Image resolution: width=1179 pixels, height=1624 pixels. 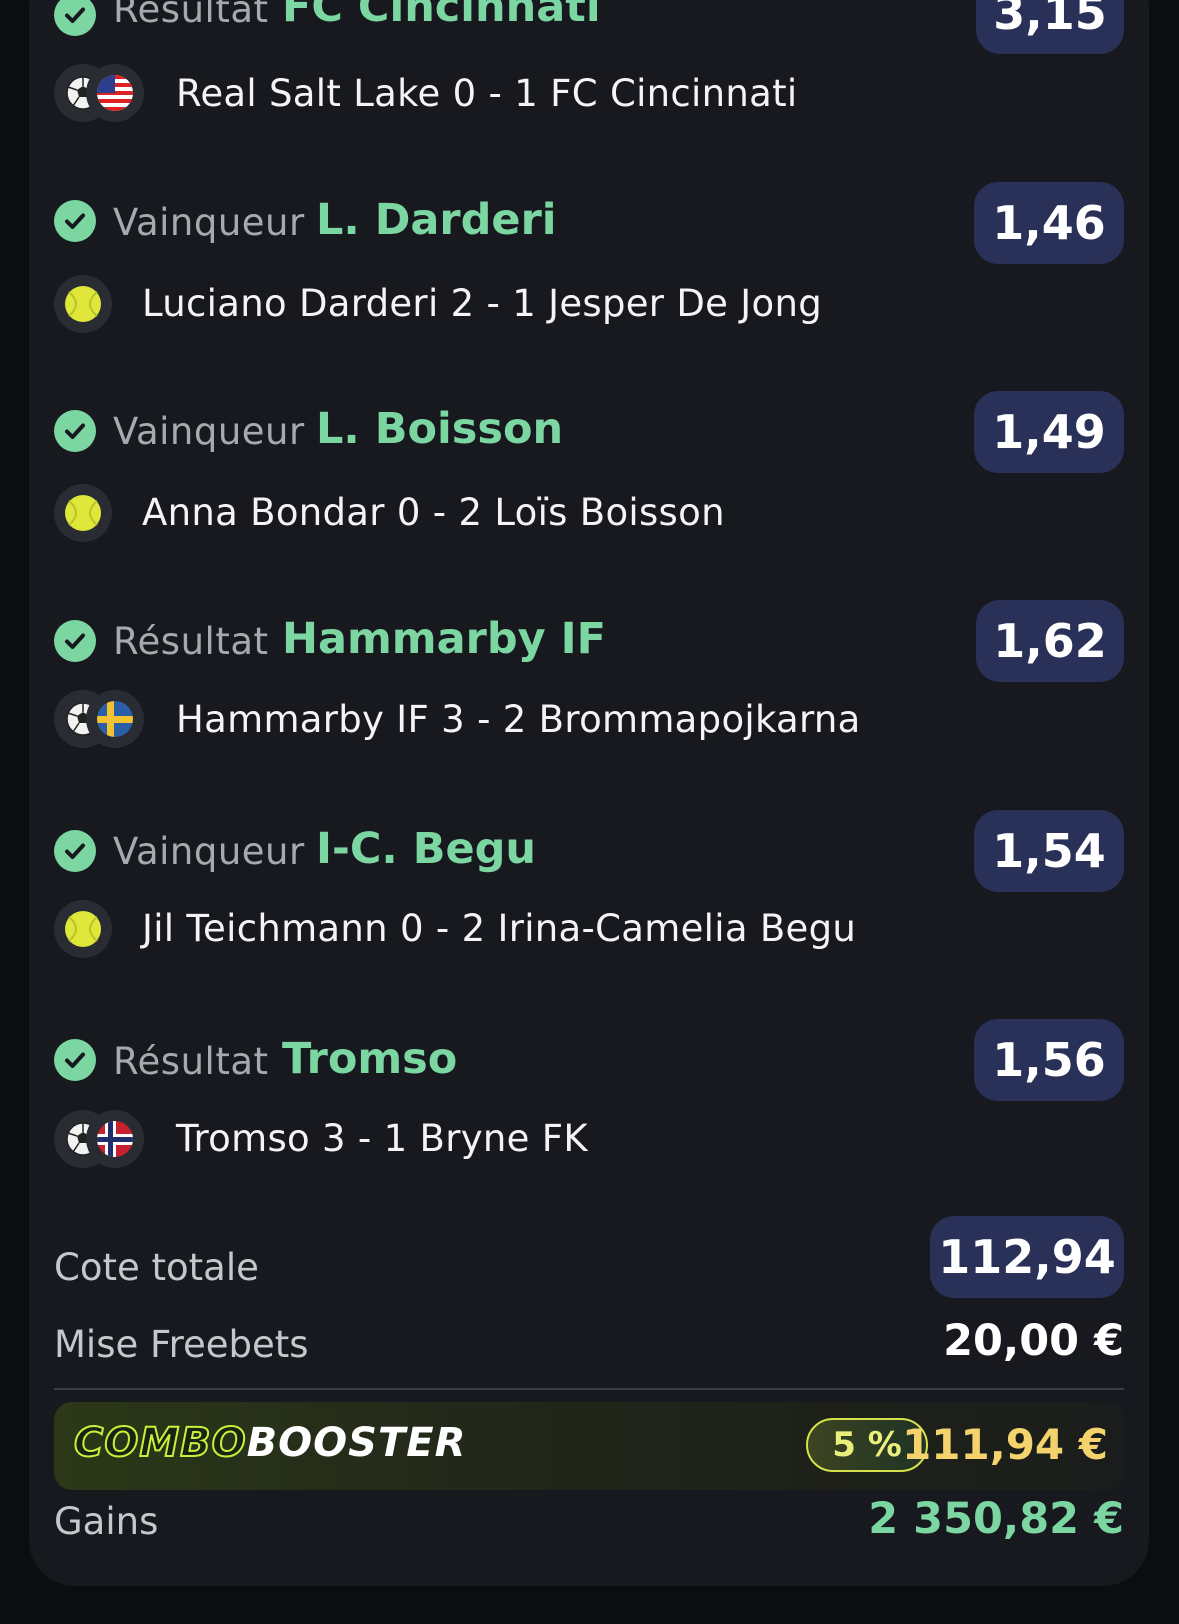 I want to click on match-result: Luciano Darderi 2 - 1 Jesper De Jong, so click(x=482, y=303).